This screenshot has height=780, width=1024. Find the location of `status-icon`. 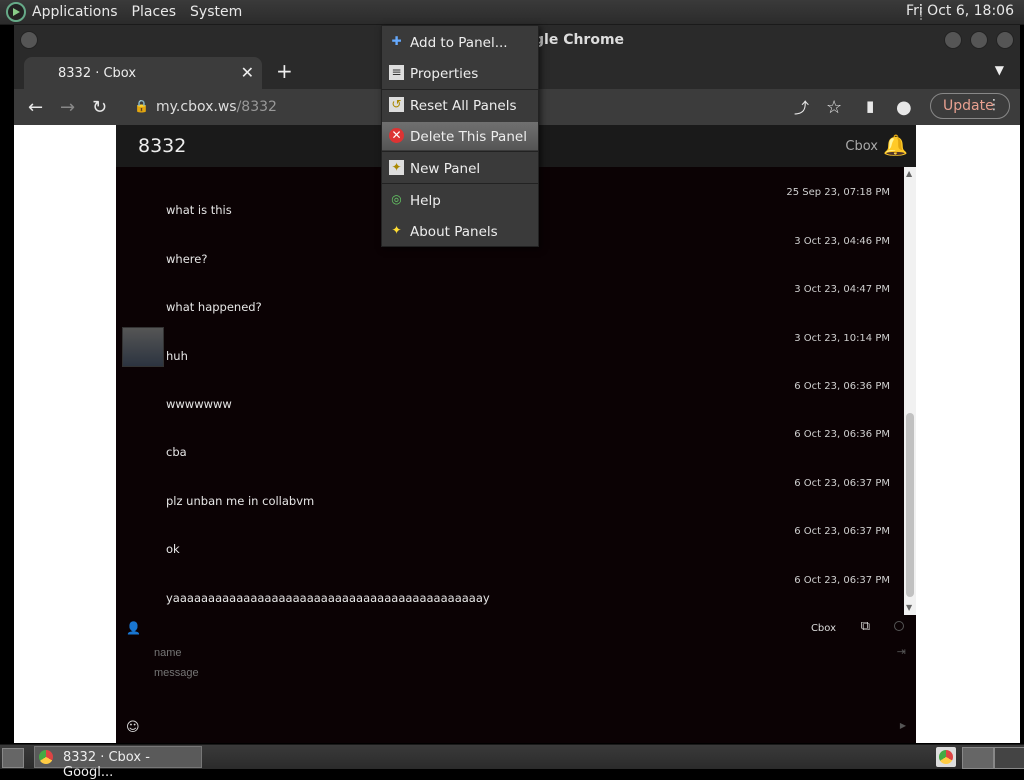

status-icon is located at coordinates (899, 626).